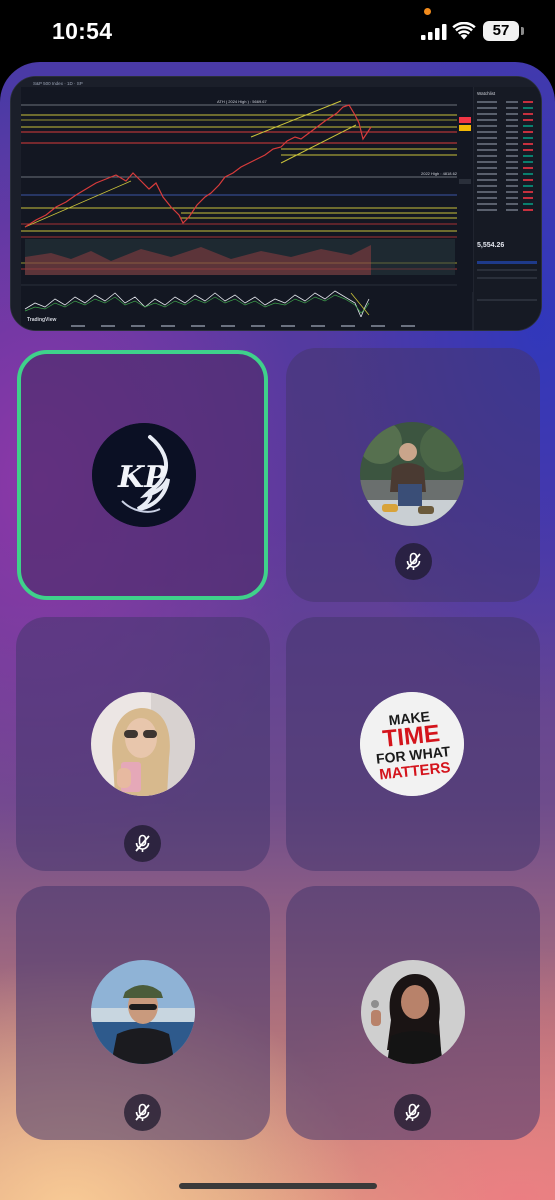 The height and width of the screenshot is (1200, 555). I want to click on participant-tile-host: KP, so click(142, 475).